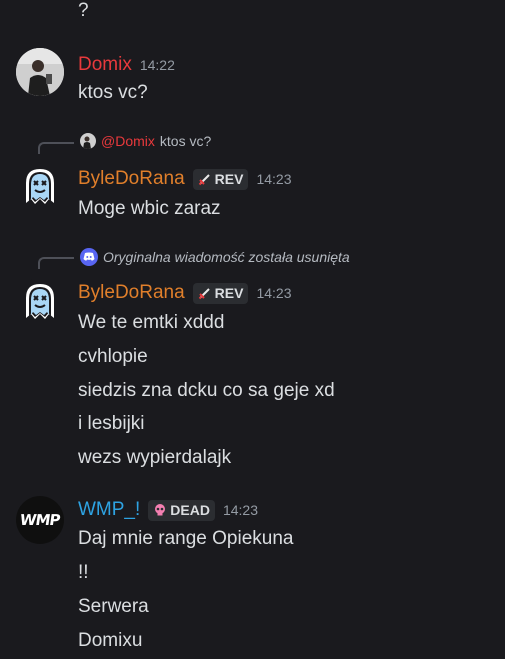  Describe the element at coordinates (105, 65) in the screenshot. I see `username: Domix` at that location.